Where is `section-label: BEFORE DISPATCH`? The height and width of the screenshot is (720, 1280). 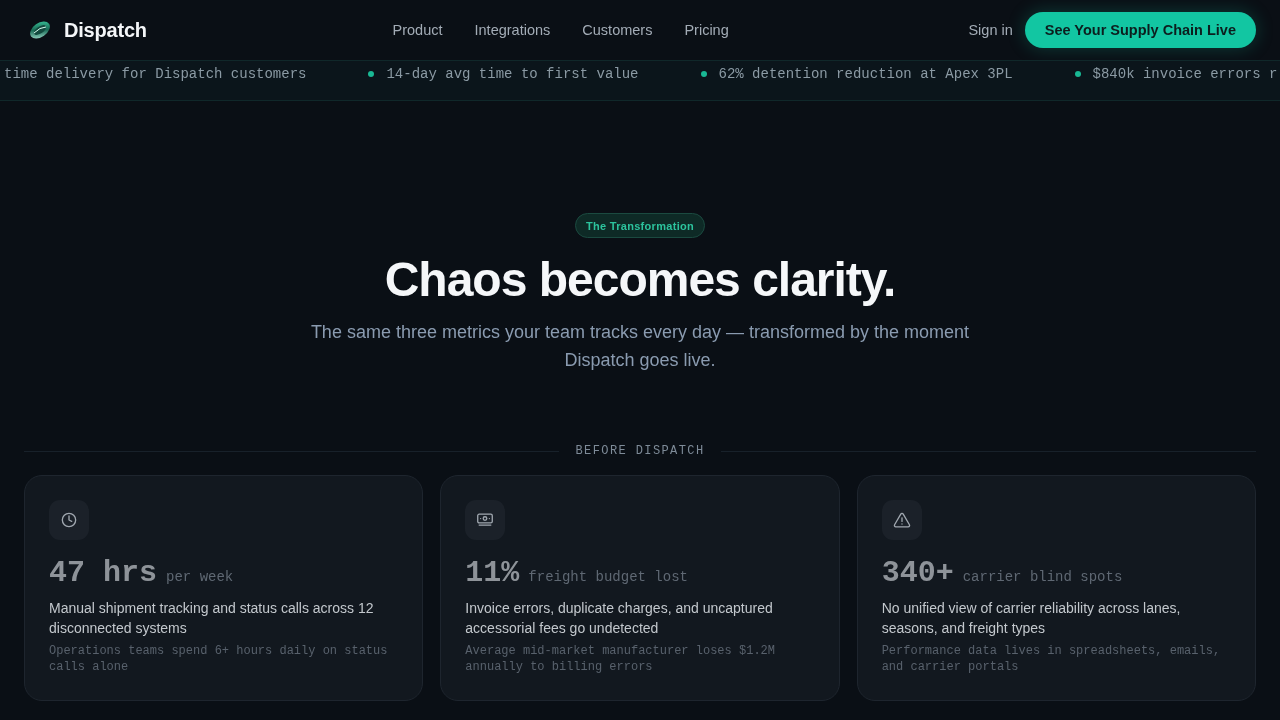 section-label: BEFORE DISPATCH is located at coordinates (640, 451).